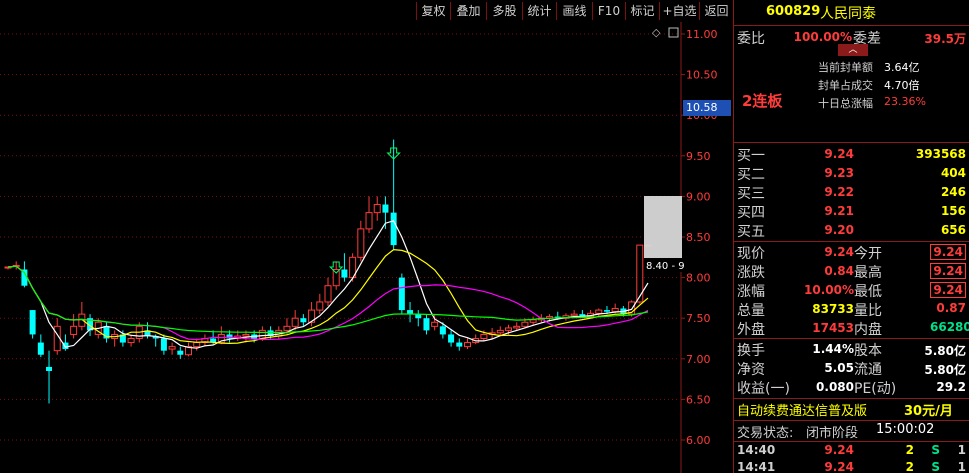 This screenshot has width=969, height=473. I want to click on bid-level-label: 买一, so click(751, 156).